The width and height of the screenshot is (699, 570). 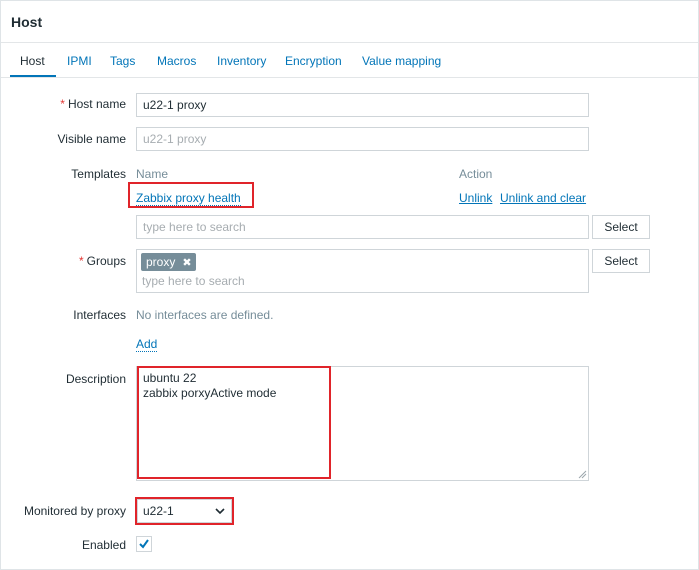 What do you see at coordinates (621, 227) in the screenshot?
I see `template-select-button: Select` at bounding box center [621, 227].